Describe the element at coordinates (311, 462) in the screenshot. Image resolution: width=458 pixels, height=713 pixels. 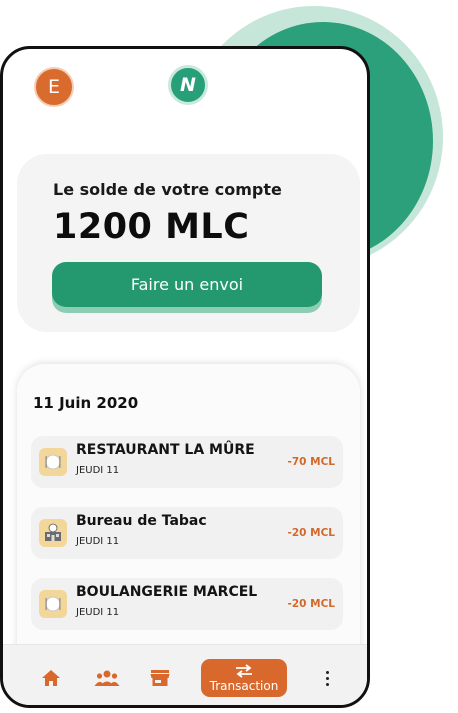
I see `transaction-amount: -70 MCL` at that location.